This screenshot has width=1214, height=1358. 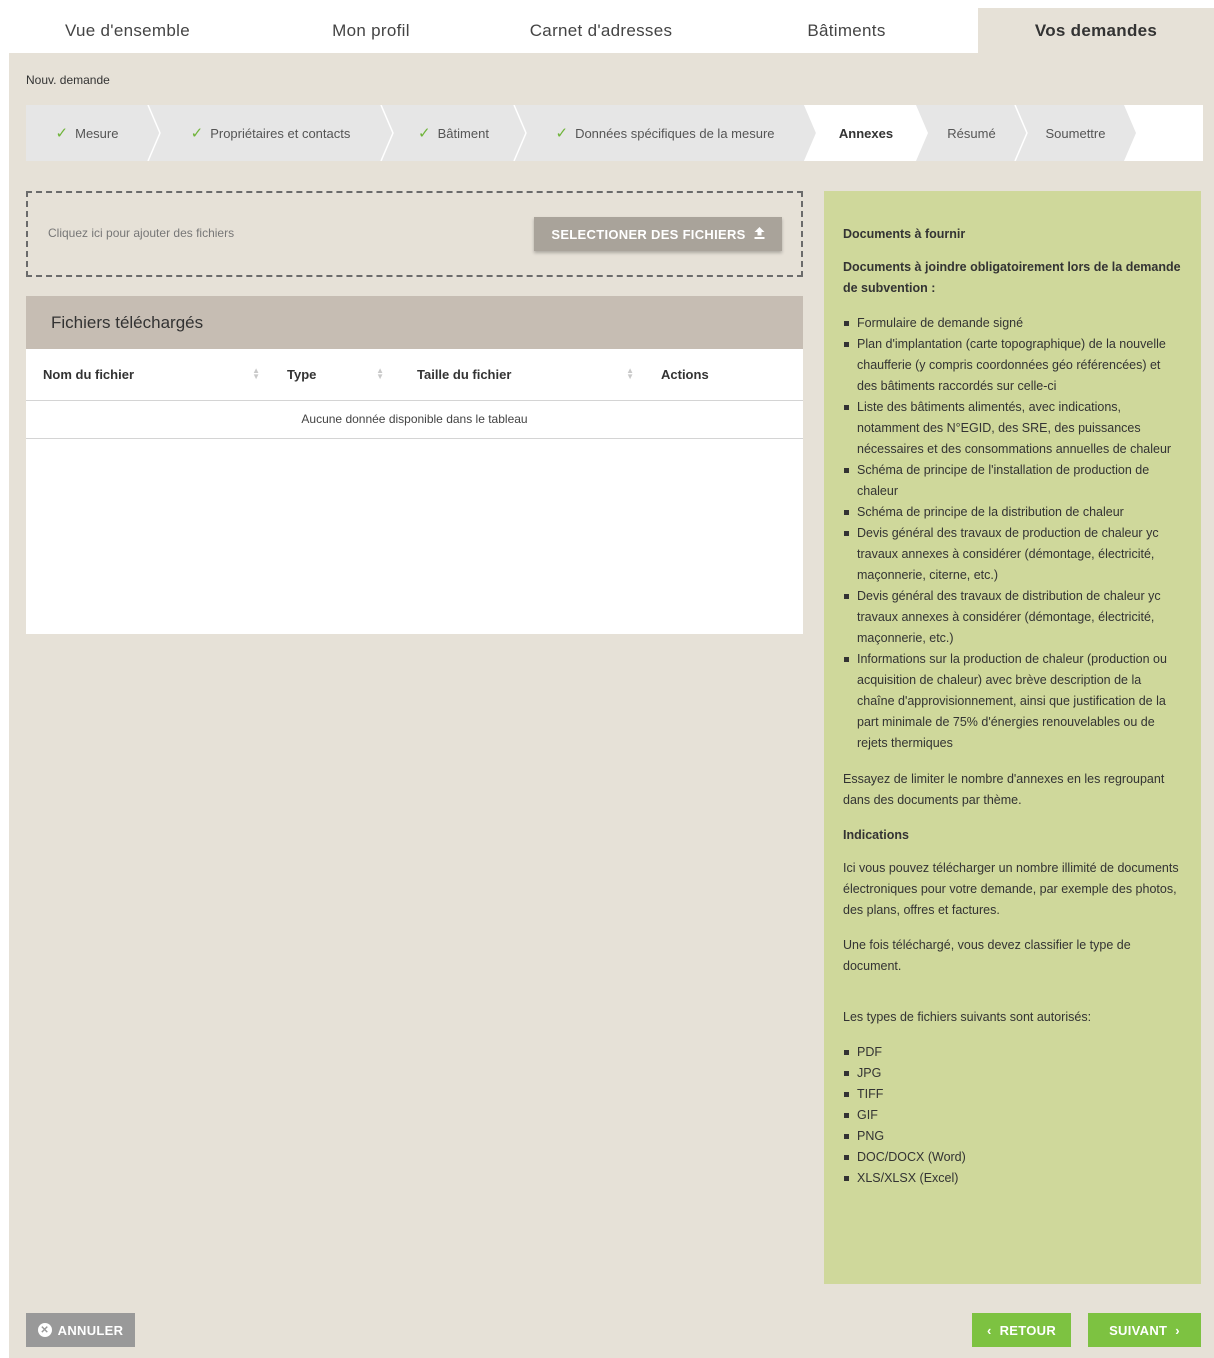 I want to click on upload-icon, so click(x=759, y=234).